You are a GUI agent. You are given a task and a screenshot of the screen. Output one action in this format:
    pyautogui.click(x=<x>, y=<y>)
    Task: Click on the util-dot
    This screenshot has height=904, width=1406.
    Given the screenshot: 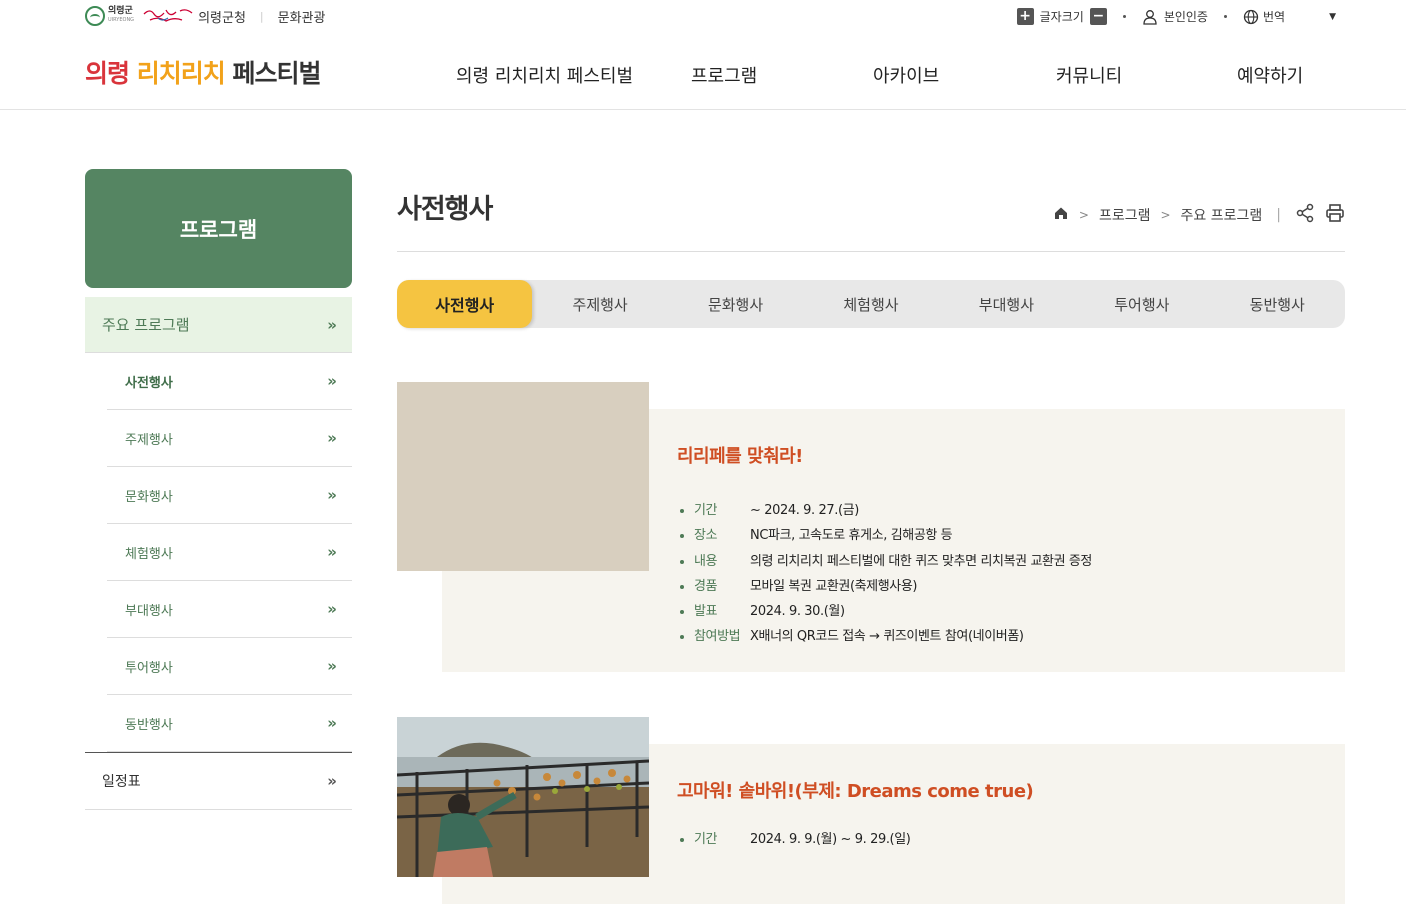 What is the action you would take?
    pyautogui.click(x=1225, y=16)
    